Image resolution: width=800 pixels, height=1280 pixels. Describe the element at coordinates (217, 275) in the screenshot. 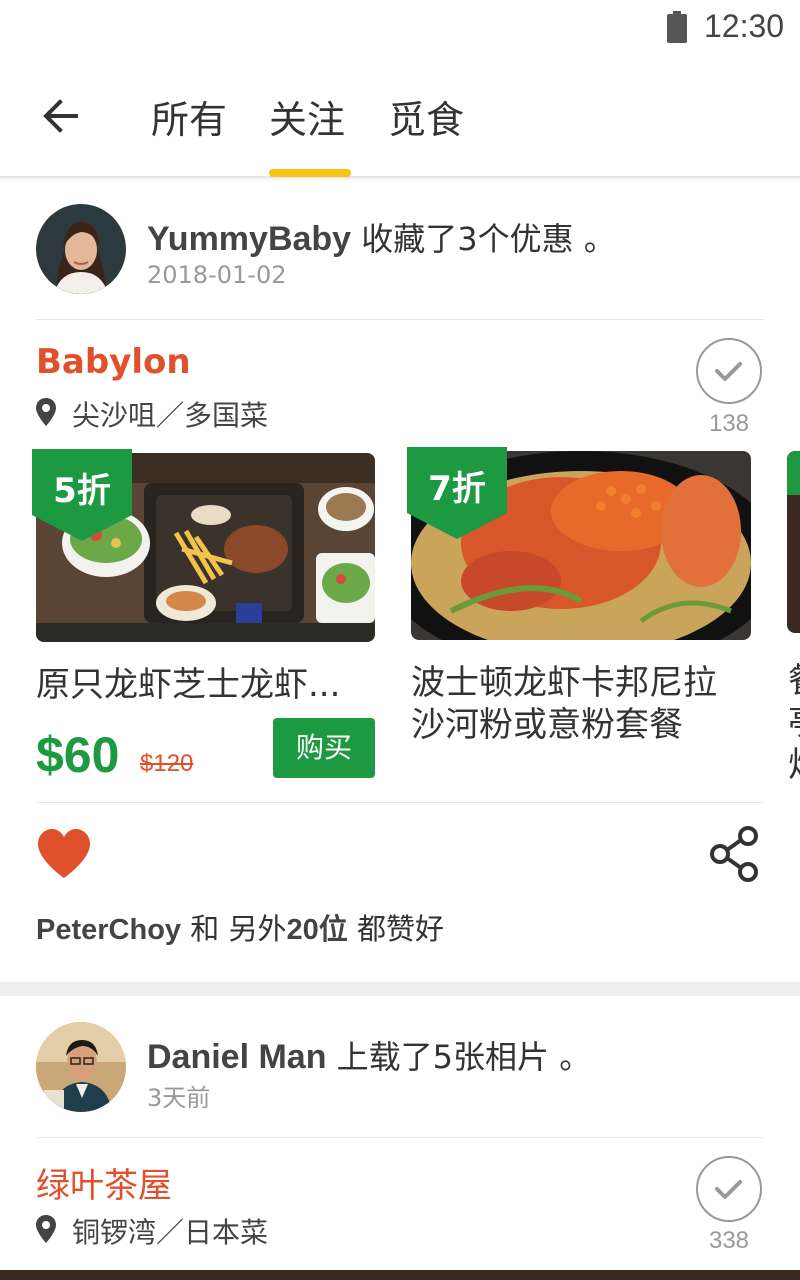

I see `post-timestamp: 2018-01-02` at that location.